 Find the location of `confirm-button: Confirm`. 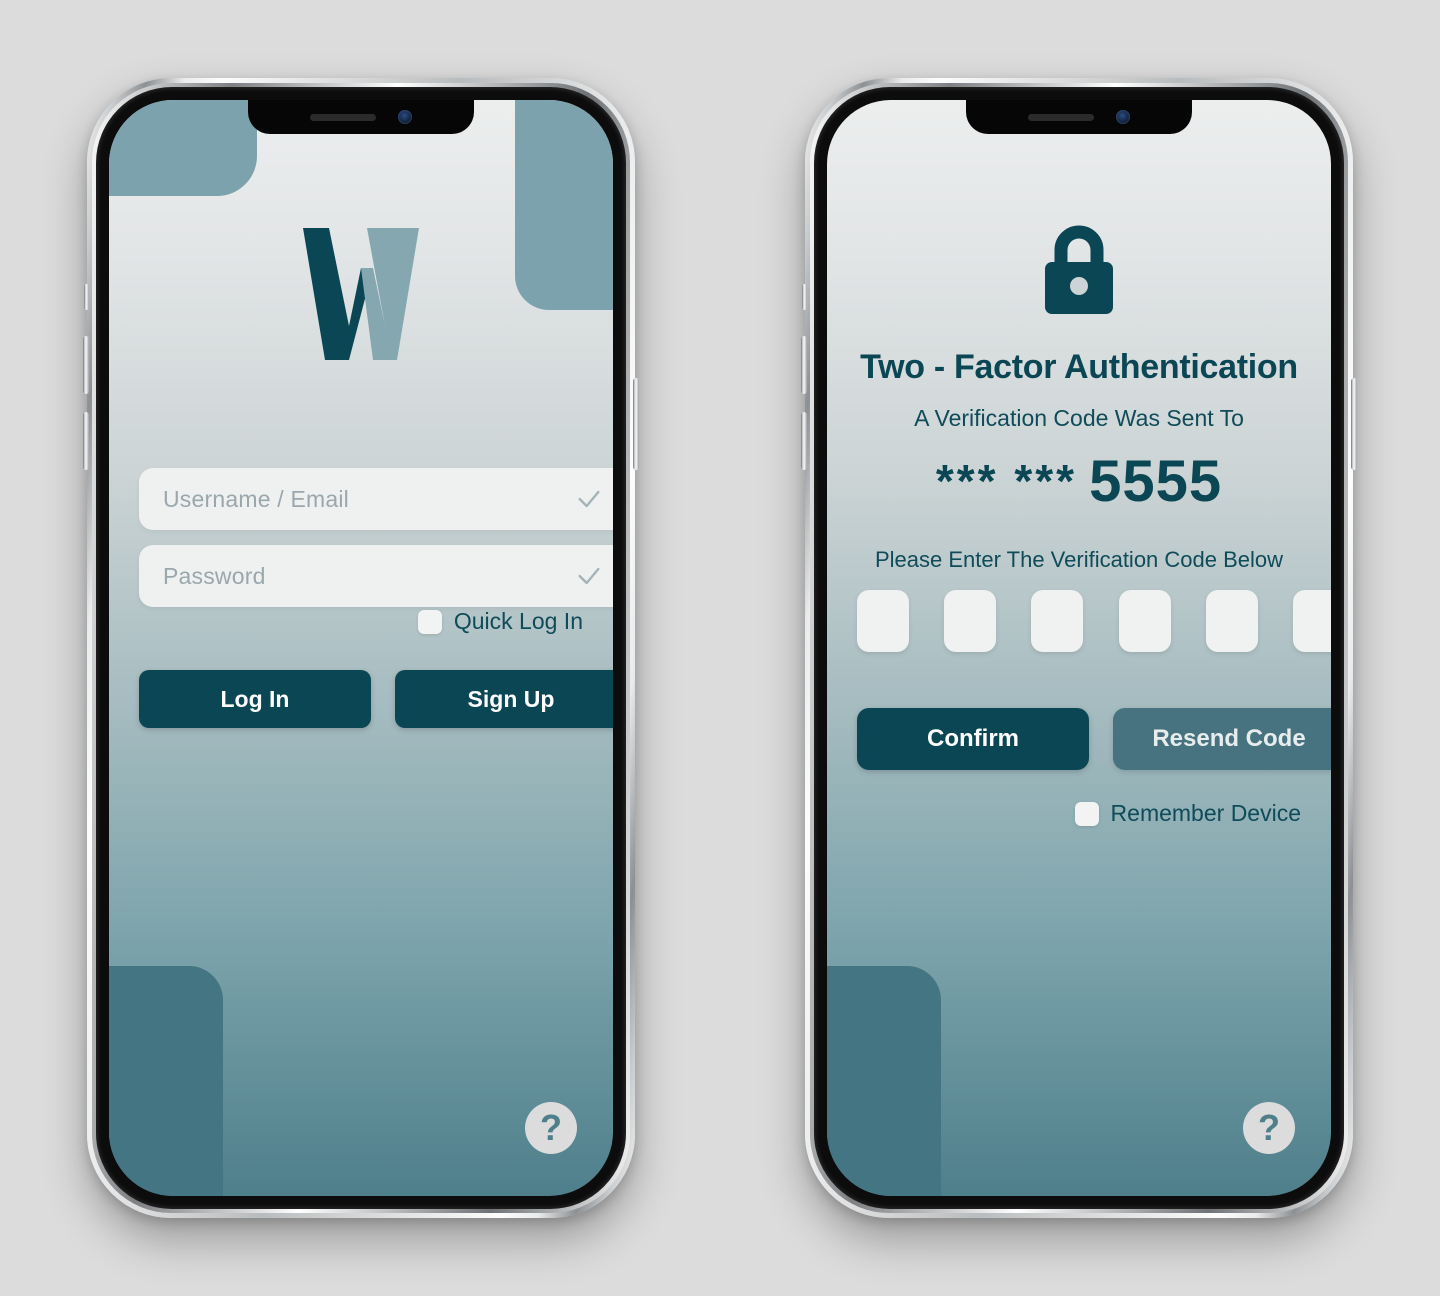

confirm-button: Confirm is located at coordinates (973, 739).